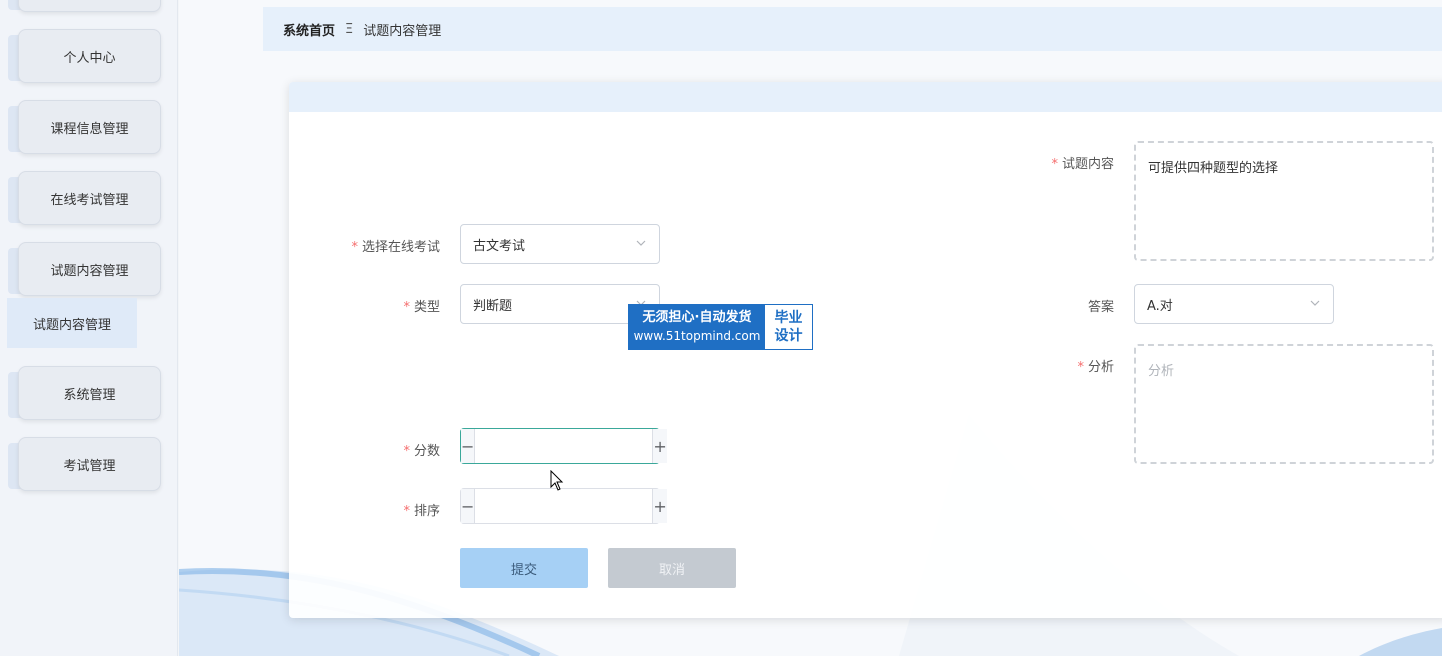 This screenshot has height=656, width=1442. I want to click on submenu-item-question-content: 试题内容管理, so click(72, 323).